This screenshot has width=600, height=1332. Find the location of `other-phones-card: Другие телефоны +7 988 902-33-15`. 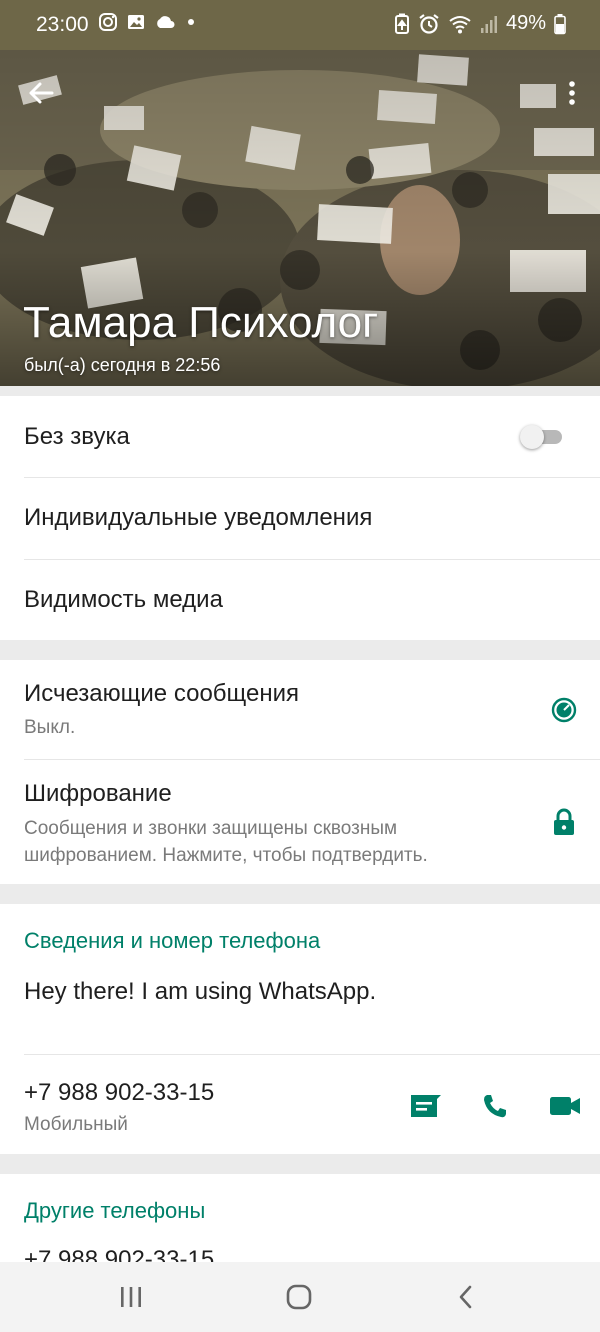

other-phones-card: Другие телефоны +7 988 902-33-15 is located at coordinates (300, 1218).